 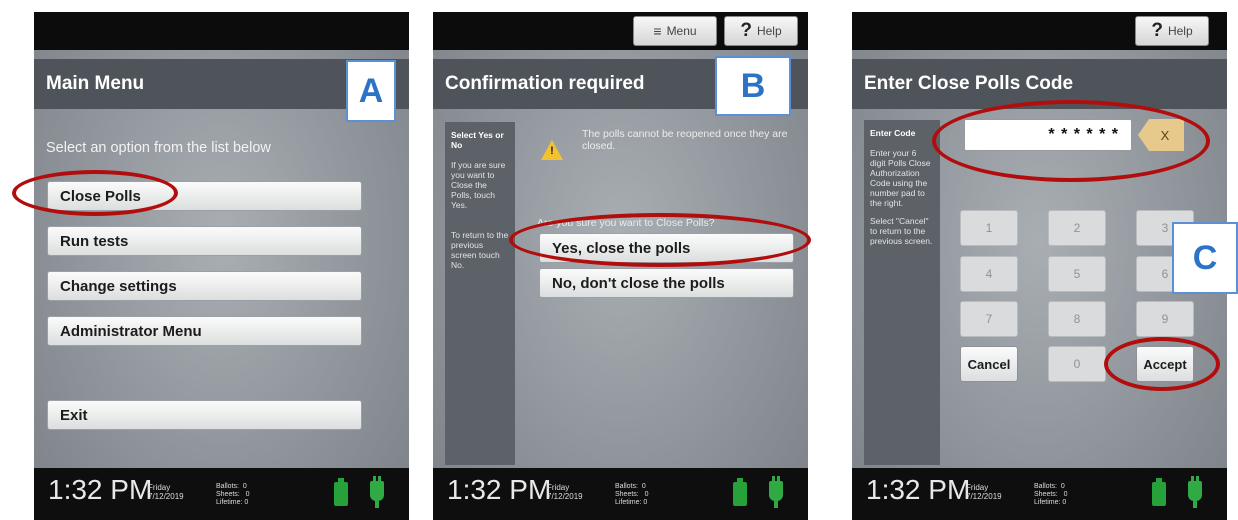 I want to click on exit-button: Exit, so click(x=204, y=415).